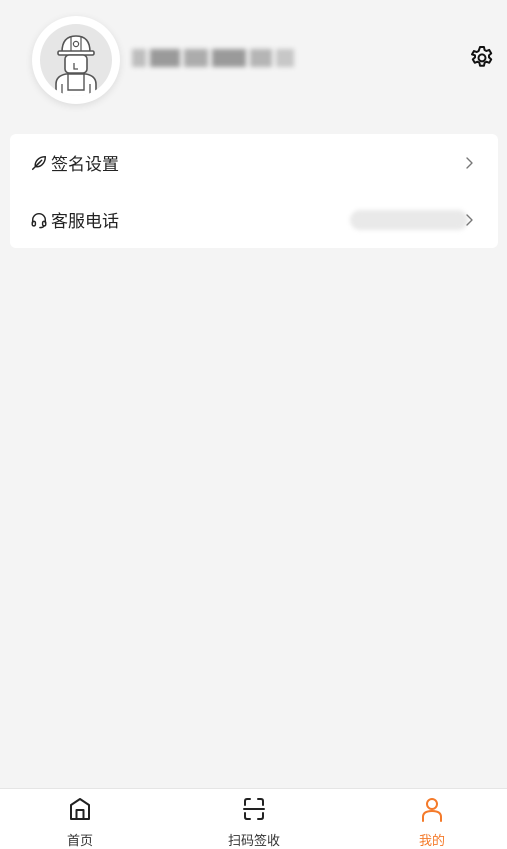 The height and width of the screenshot is (849, 507). What do you see at coordinates (39, 220) in the screenshot?
I see `headset-icon` at bounding box center [39, 220].